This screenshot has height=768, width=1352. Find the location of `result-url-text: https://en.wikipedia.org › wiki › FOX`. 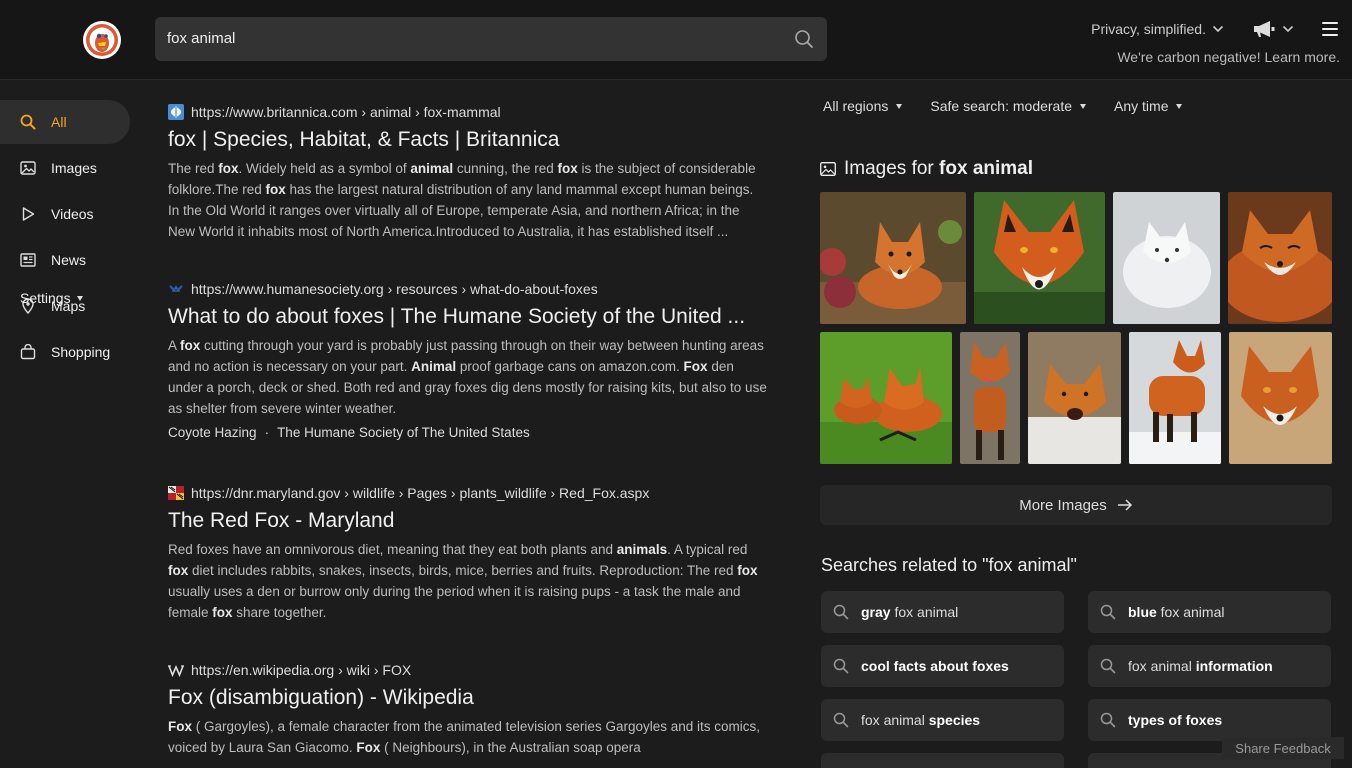

result-url-text: https://en.wikipedia.org › wiki › FOX is located at coordinates (301, 670).